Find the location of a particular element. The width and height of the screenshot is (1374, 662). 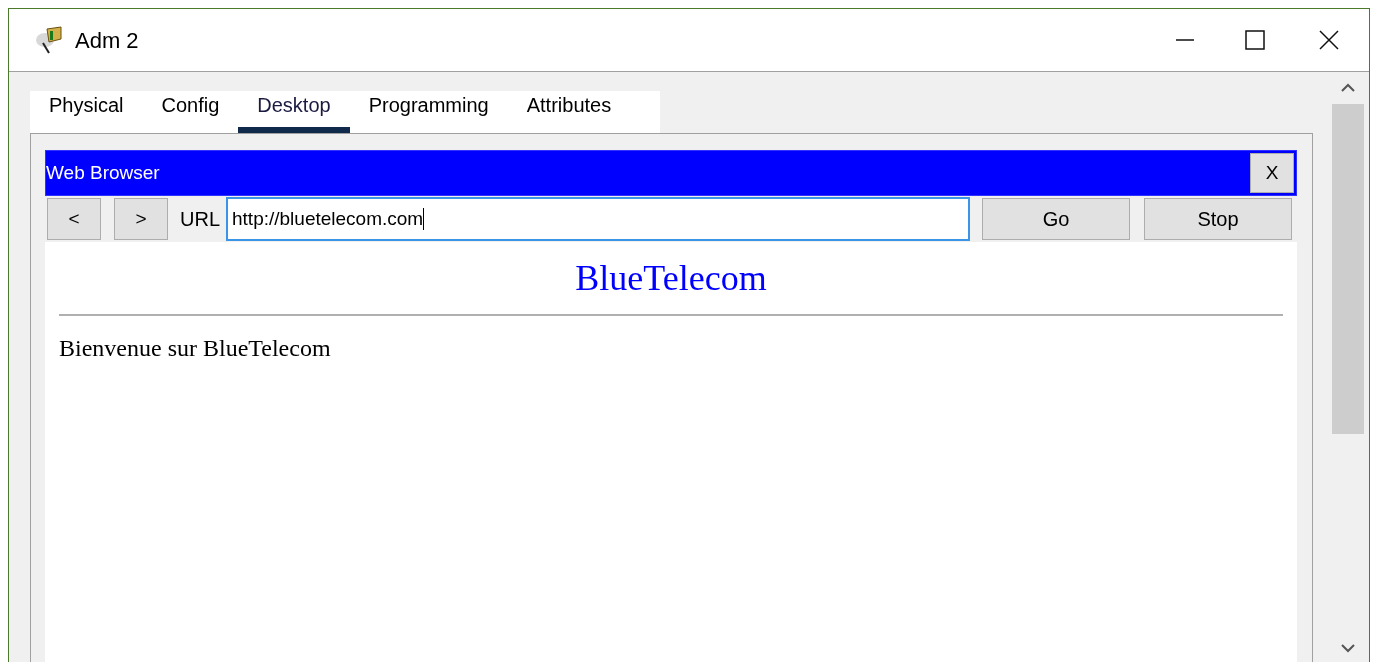

url-label: URL is located at coordinates (200, 219).